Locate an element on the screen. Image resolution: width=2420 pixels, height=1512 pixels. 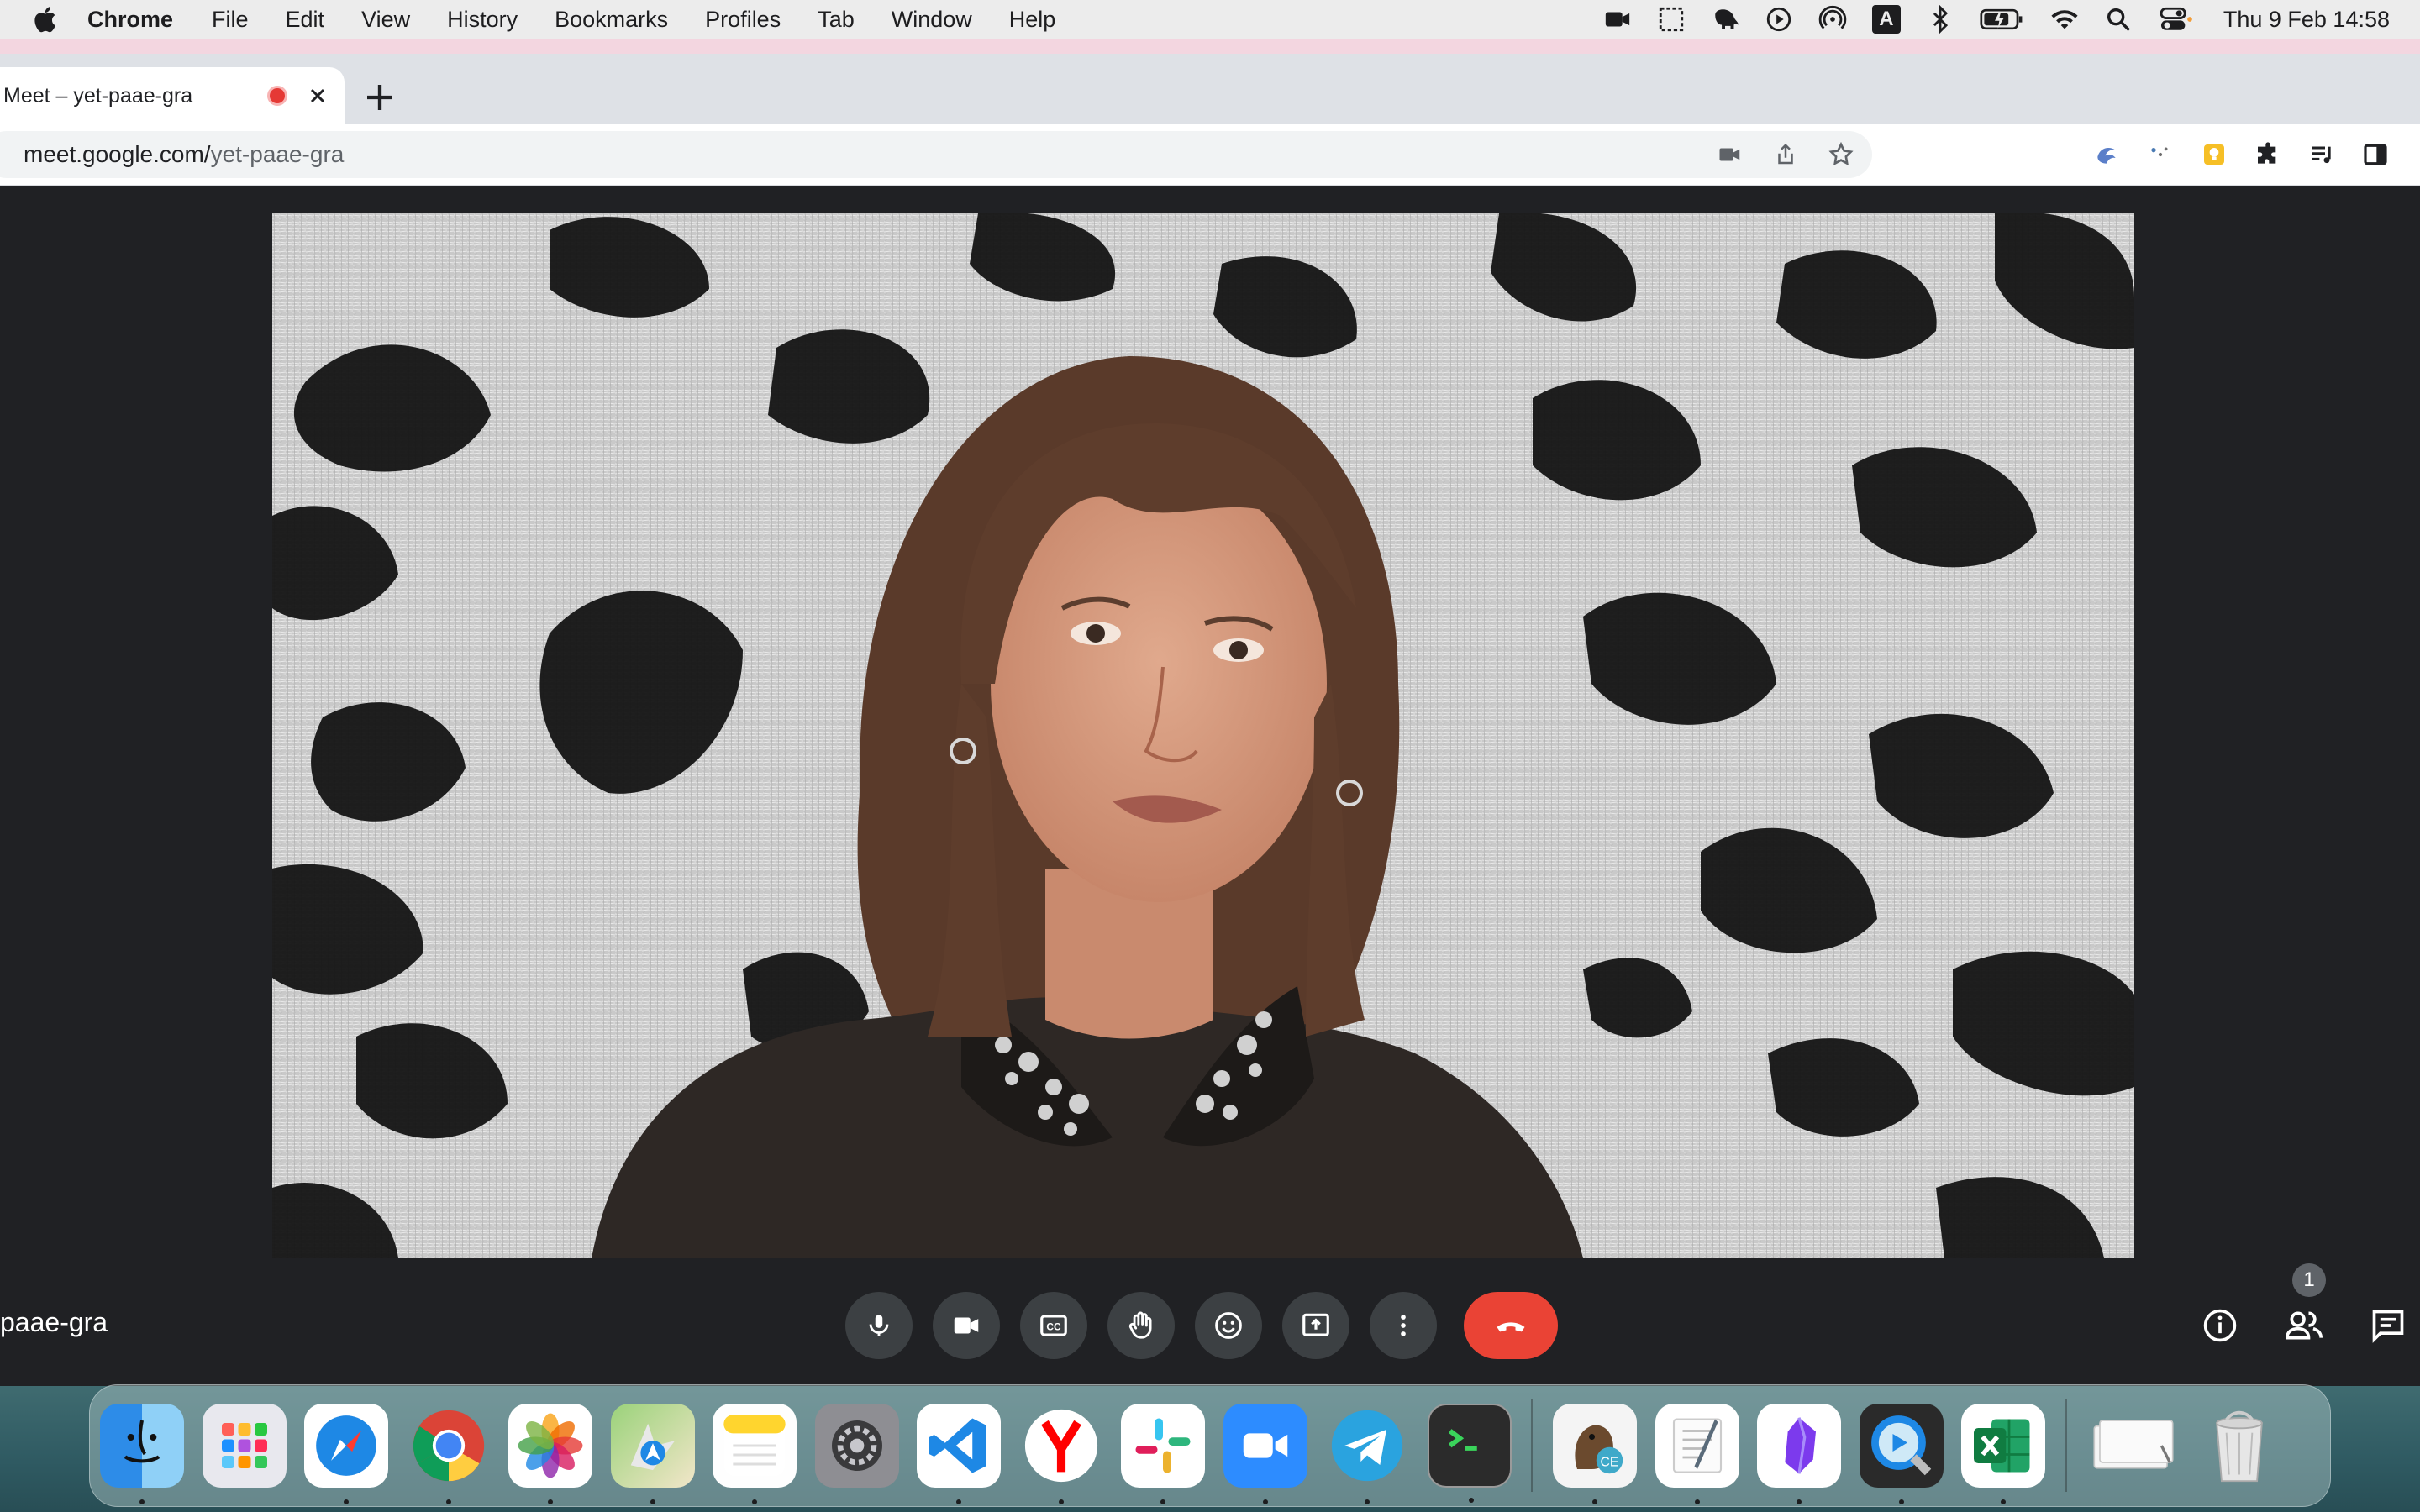
trash-icon is located at coordinates (2239, 1446).